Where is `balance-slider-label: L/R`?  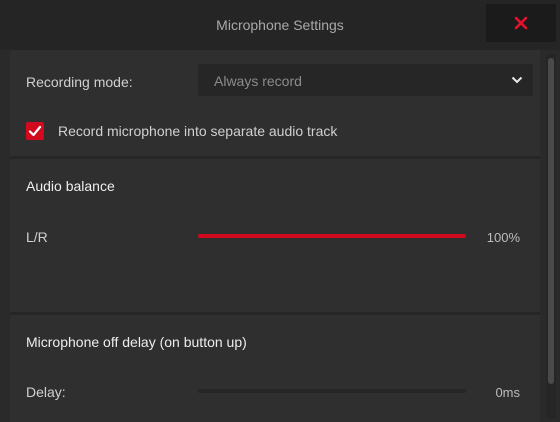
balance-slider-label: L/R is located at coordinates (37, 237).